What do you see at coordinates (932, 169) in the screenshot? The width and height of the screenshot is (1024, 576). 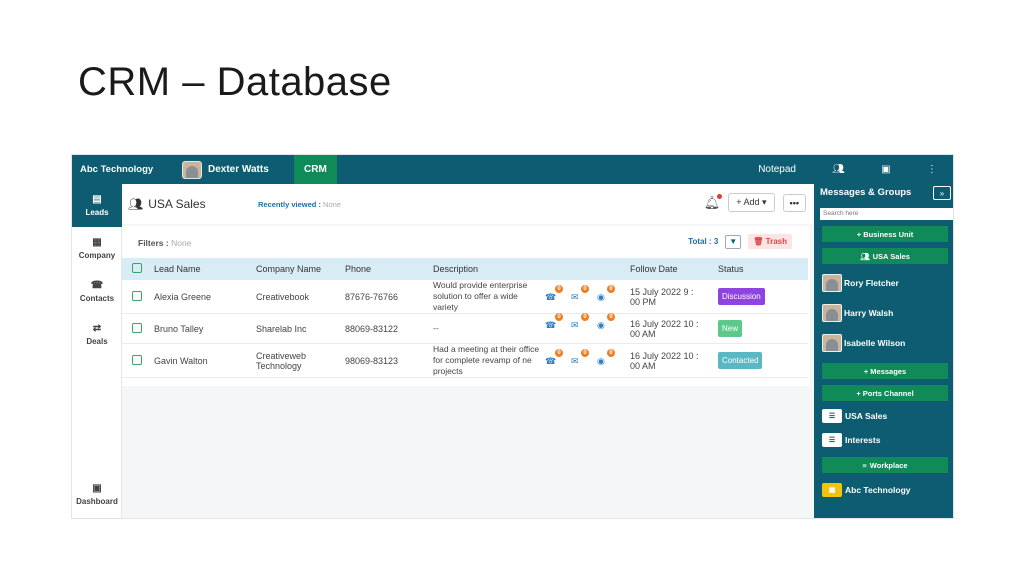 I see `kebab-menu-icon: ⋮` at bounding box center [932, 169].